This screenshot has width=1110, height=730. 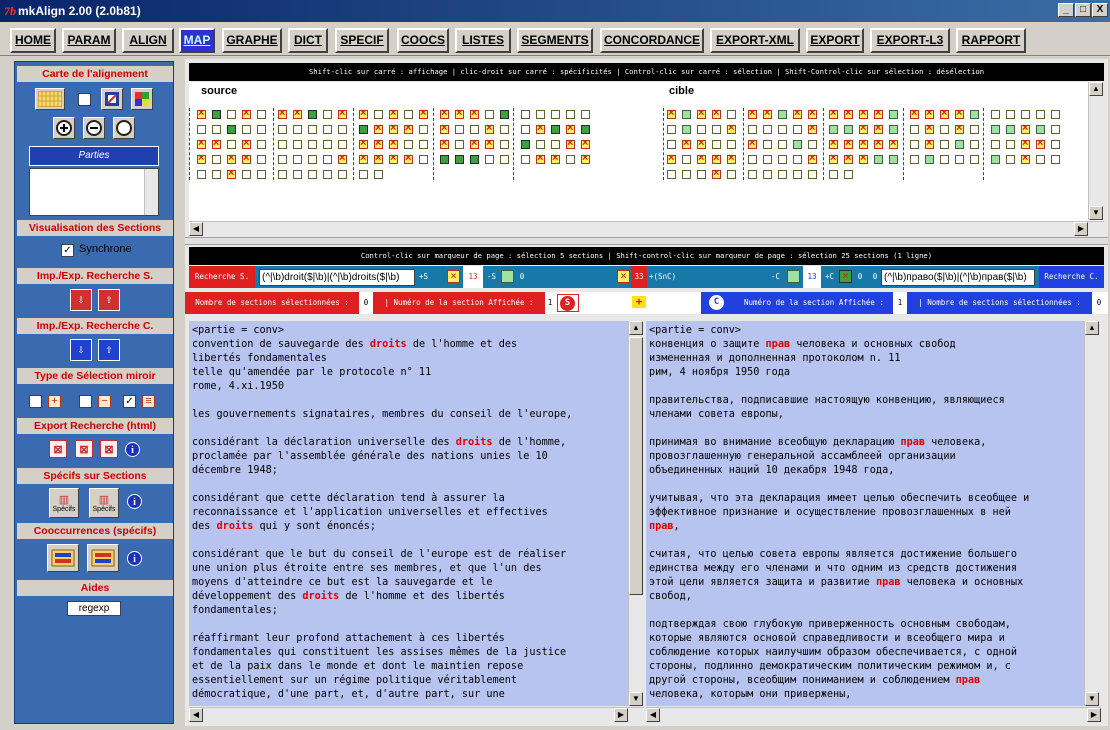 I want to click on scroll-left-icon: ◀, so click(x=653, y=715).